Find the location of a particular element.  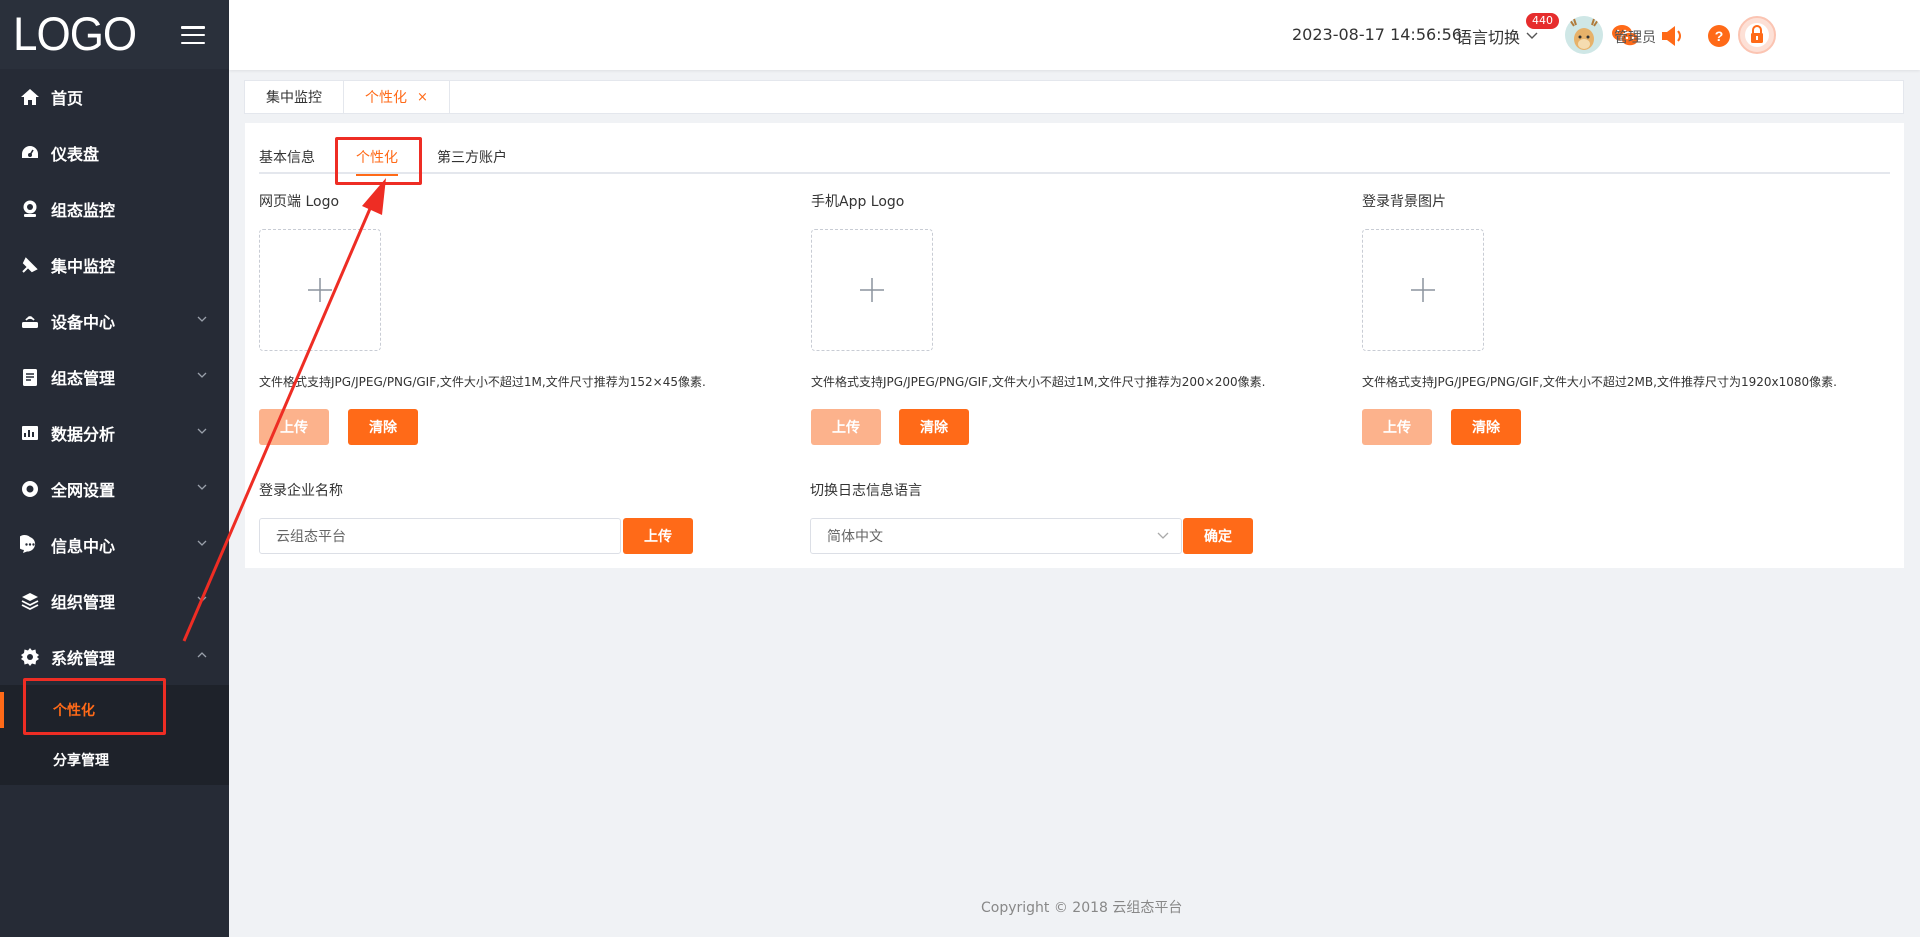

web-logo-upload-button: 上传 is located at coordinates (294, 427).